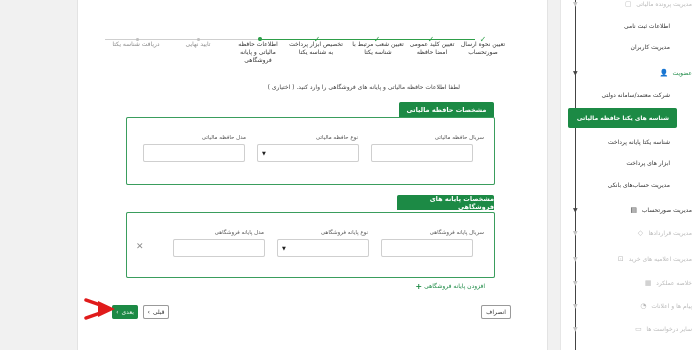 This screenshot has width=700, height=350. Describe the element at coordinates (445, 203) in the screenshot. I see `terminal-section-title: مشخصات پایانه های فروشگاهی` at that location.